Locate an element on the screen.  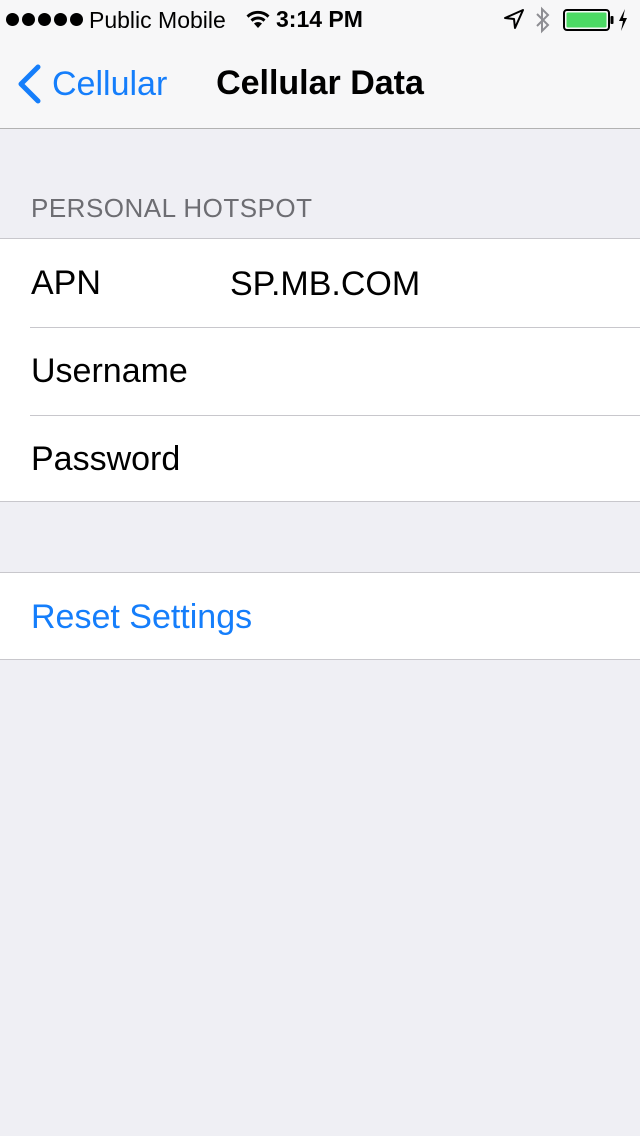
username-field is located at coordinates (425, 372).